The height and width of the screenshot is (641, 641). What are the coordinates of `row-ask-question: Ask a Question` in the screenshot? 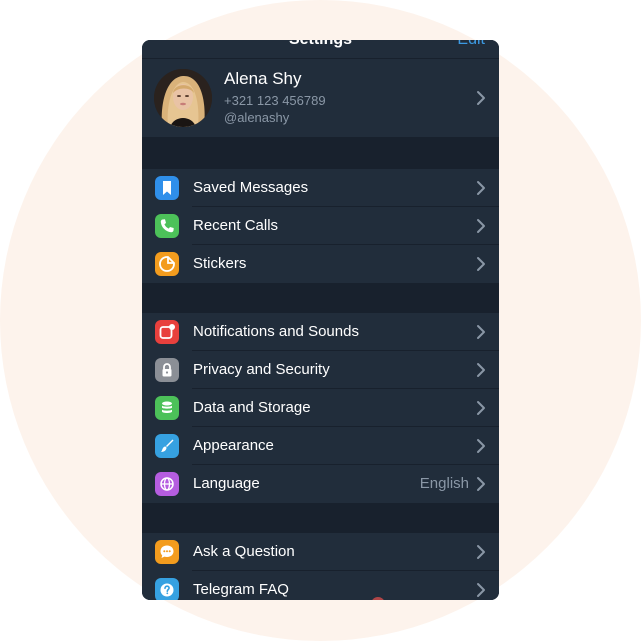 It's located at (320, 552).